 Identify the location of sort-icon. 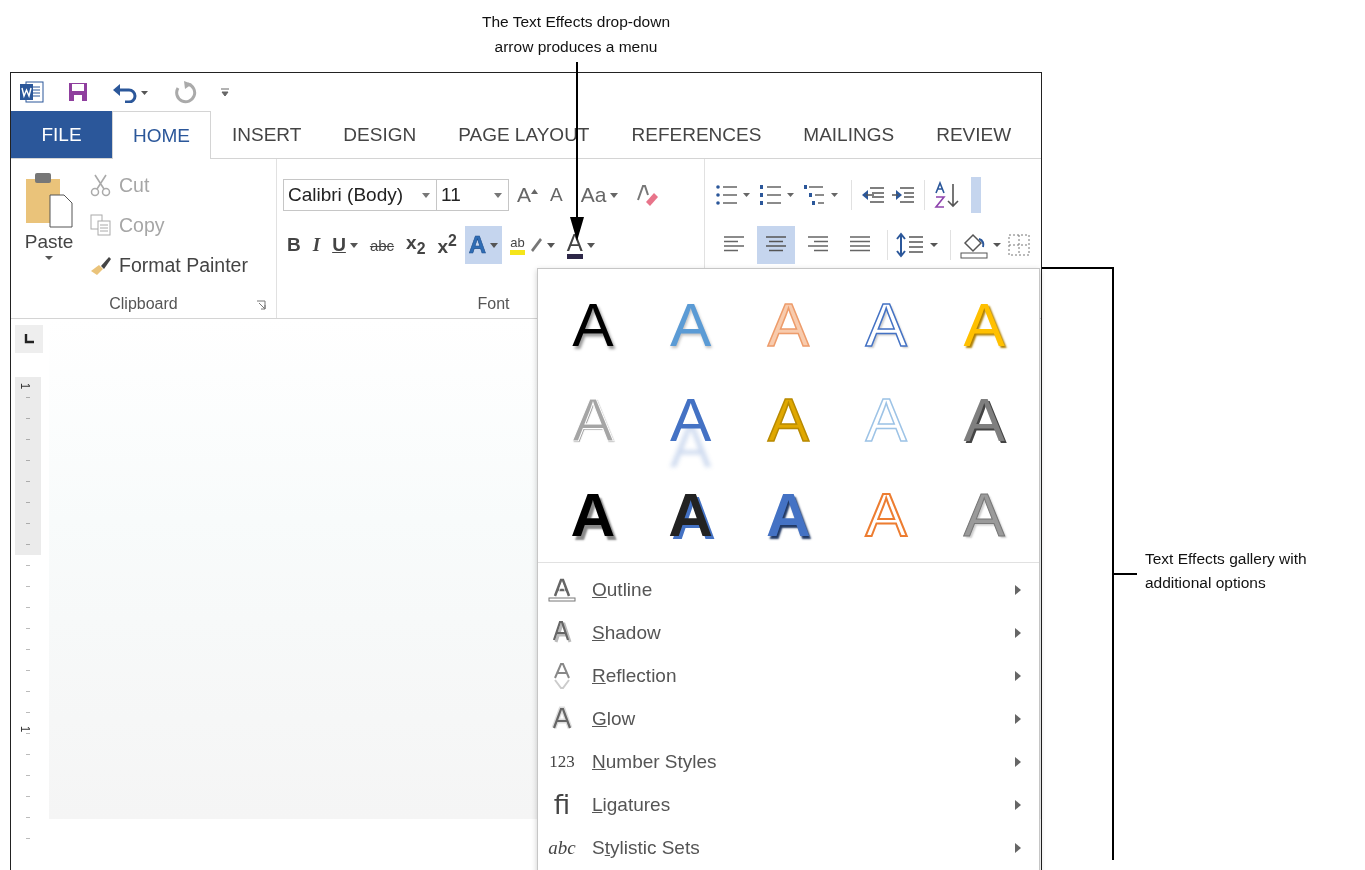
(947, 195).